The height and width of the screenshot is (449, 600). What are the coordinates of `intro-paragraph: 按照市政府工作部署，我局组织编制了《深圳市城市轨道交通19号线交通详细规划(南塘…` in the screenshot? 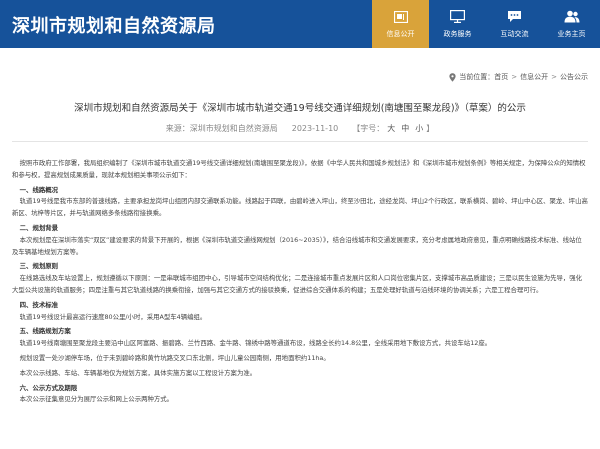 It's located at (299, 169).